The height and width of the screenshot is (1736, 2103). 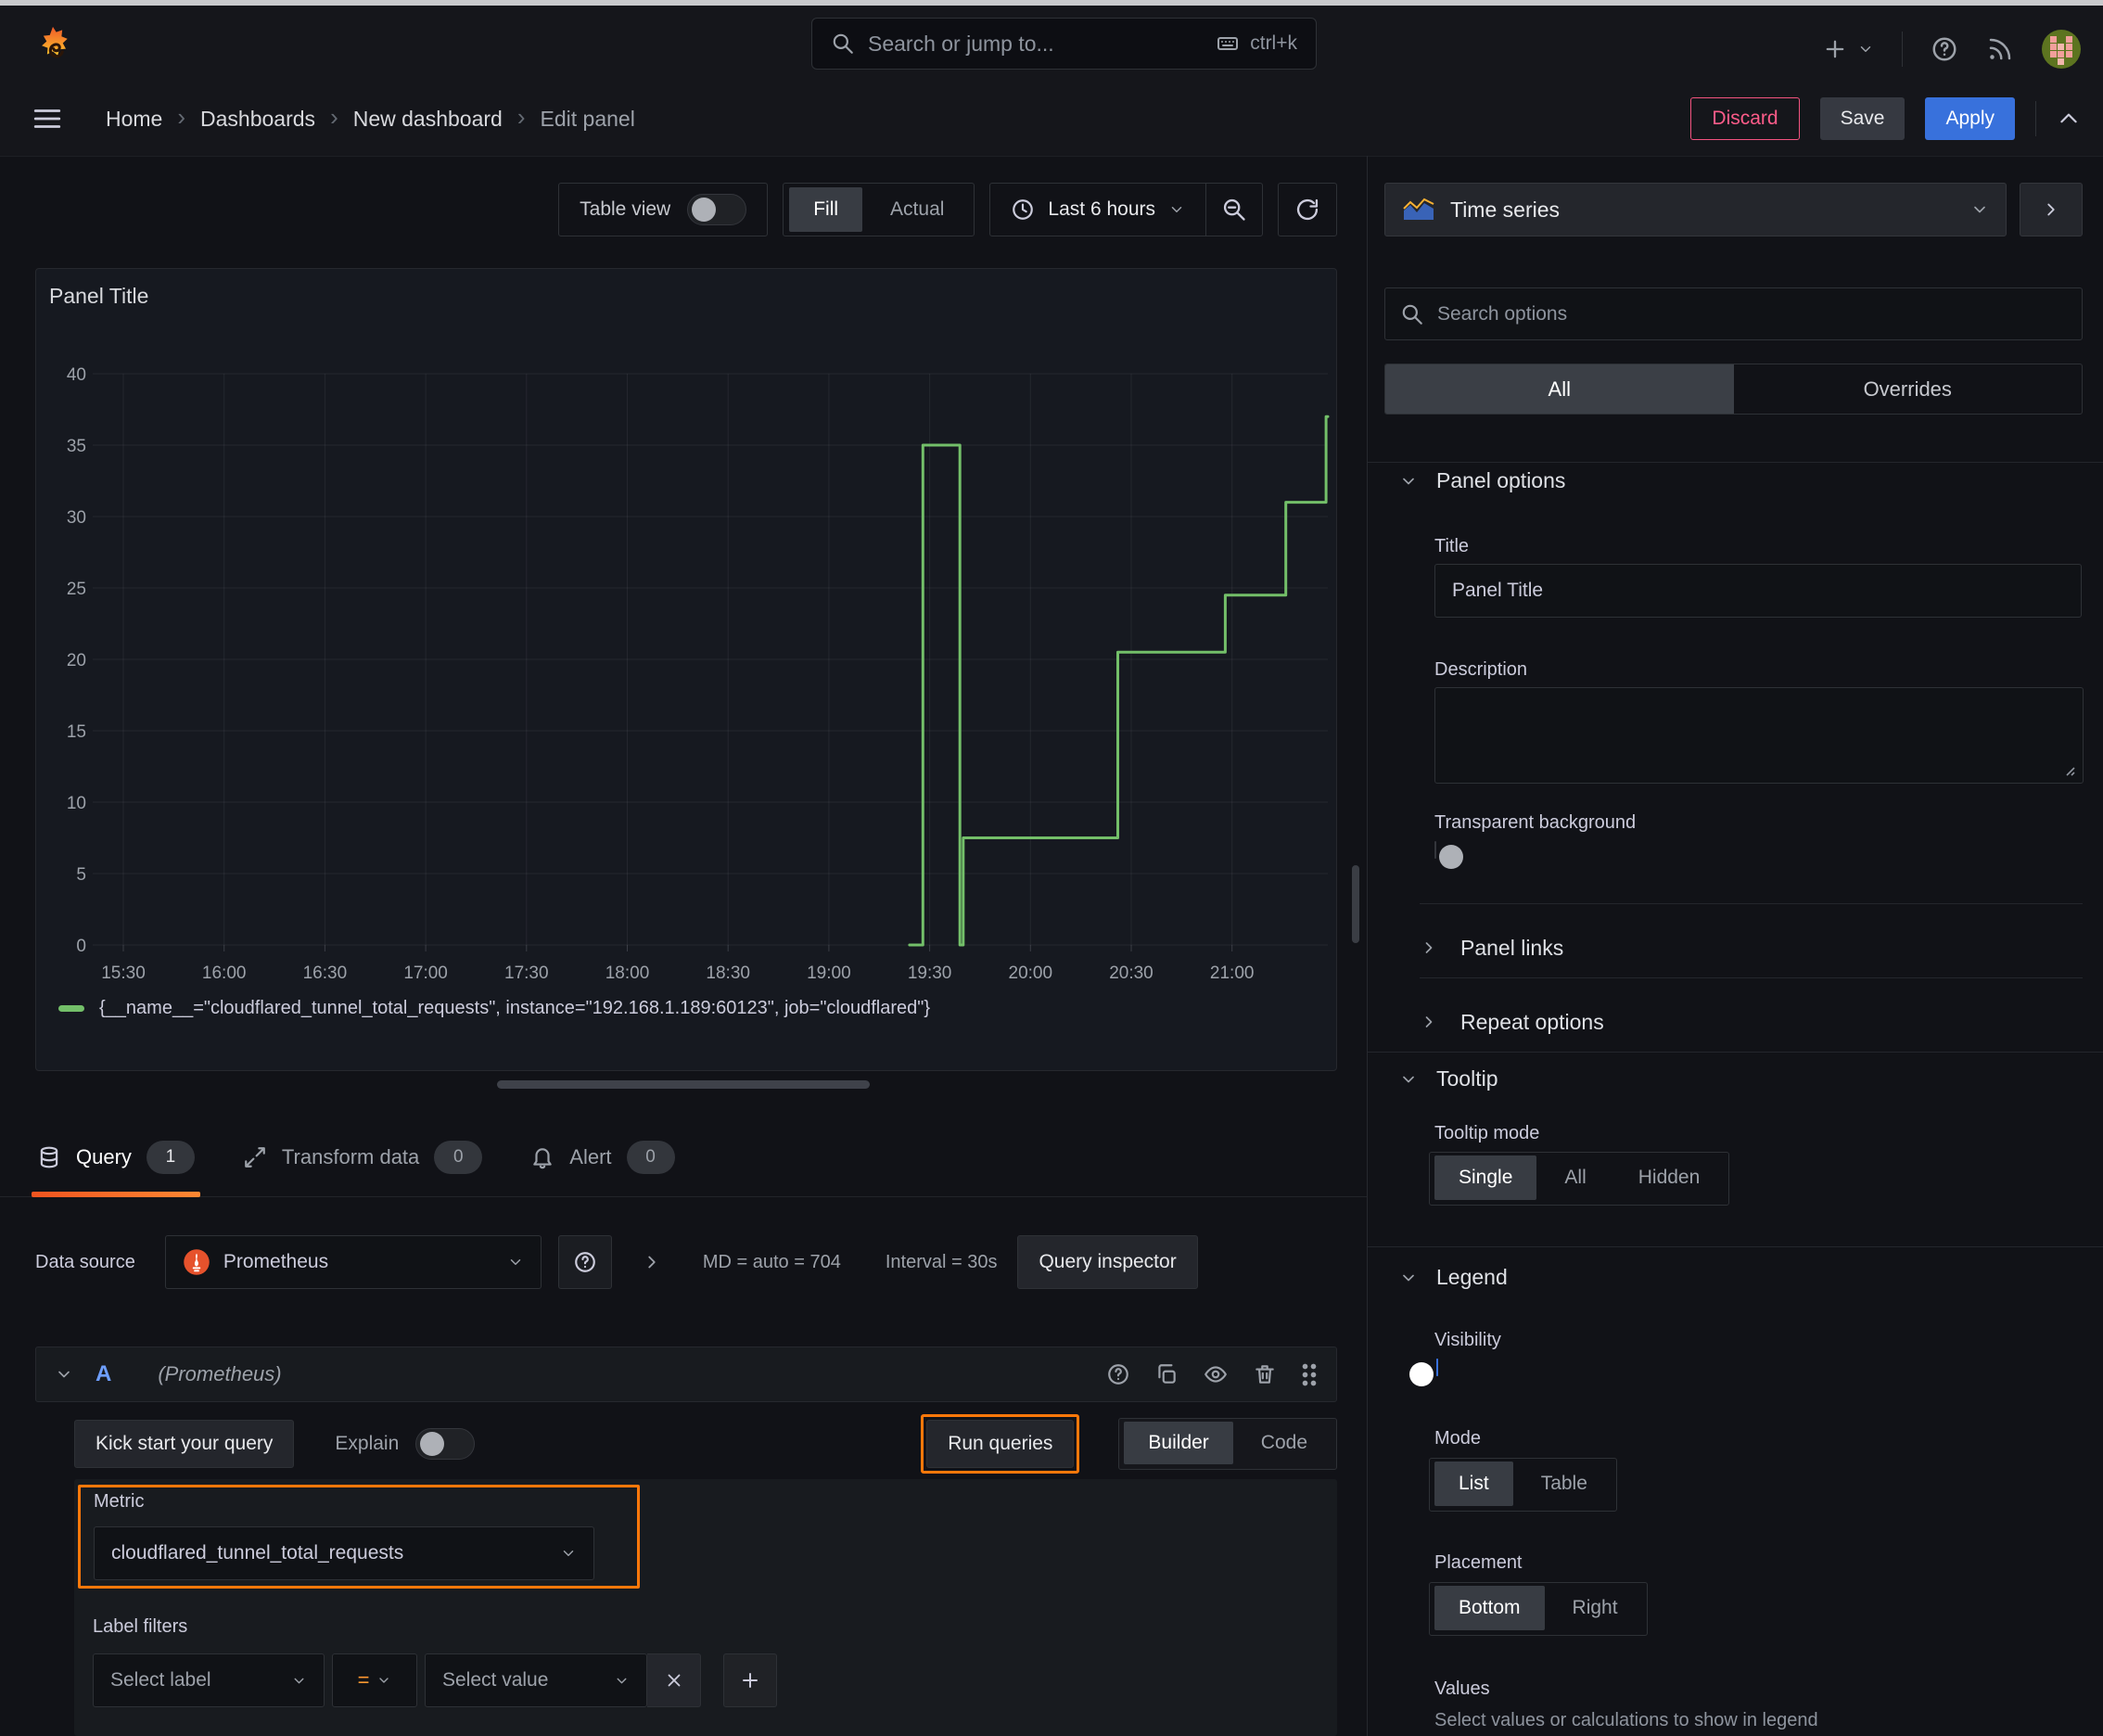 What do you see at coordinates (686, 1374) in the screenshot?
I see `query-row-header: A (Prometheus)` at bounding box center [686, 1374].